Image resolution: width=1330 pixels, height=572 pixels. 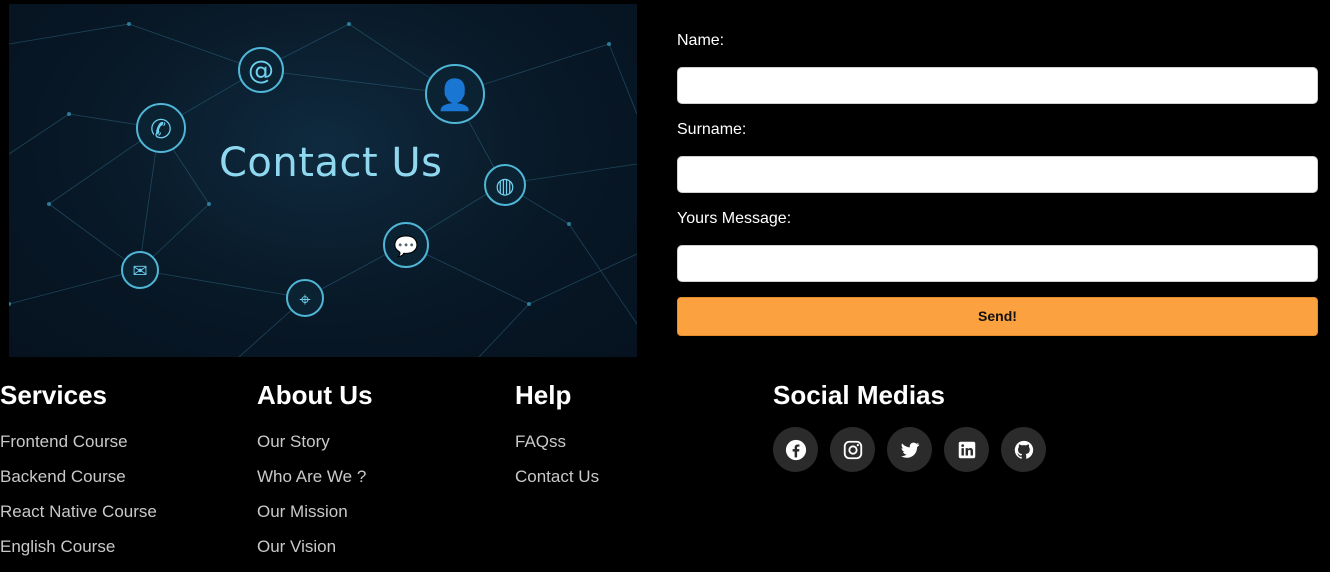 I want to click on footer-link-contact-us: Contact Us, so click(x=557, y=484).